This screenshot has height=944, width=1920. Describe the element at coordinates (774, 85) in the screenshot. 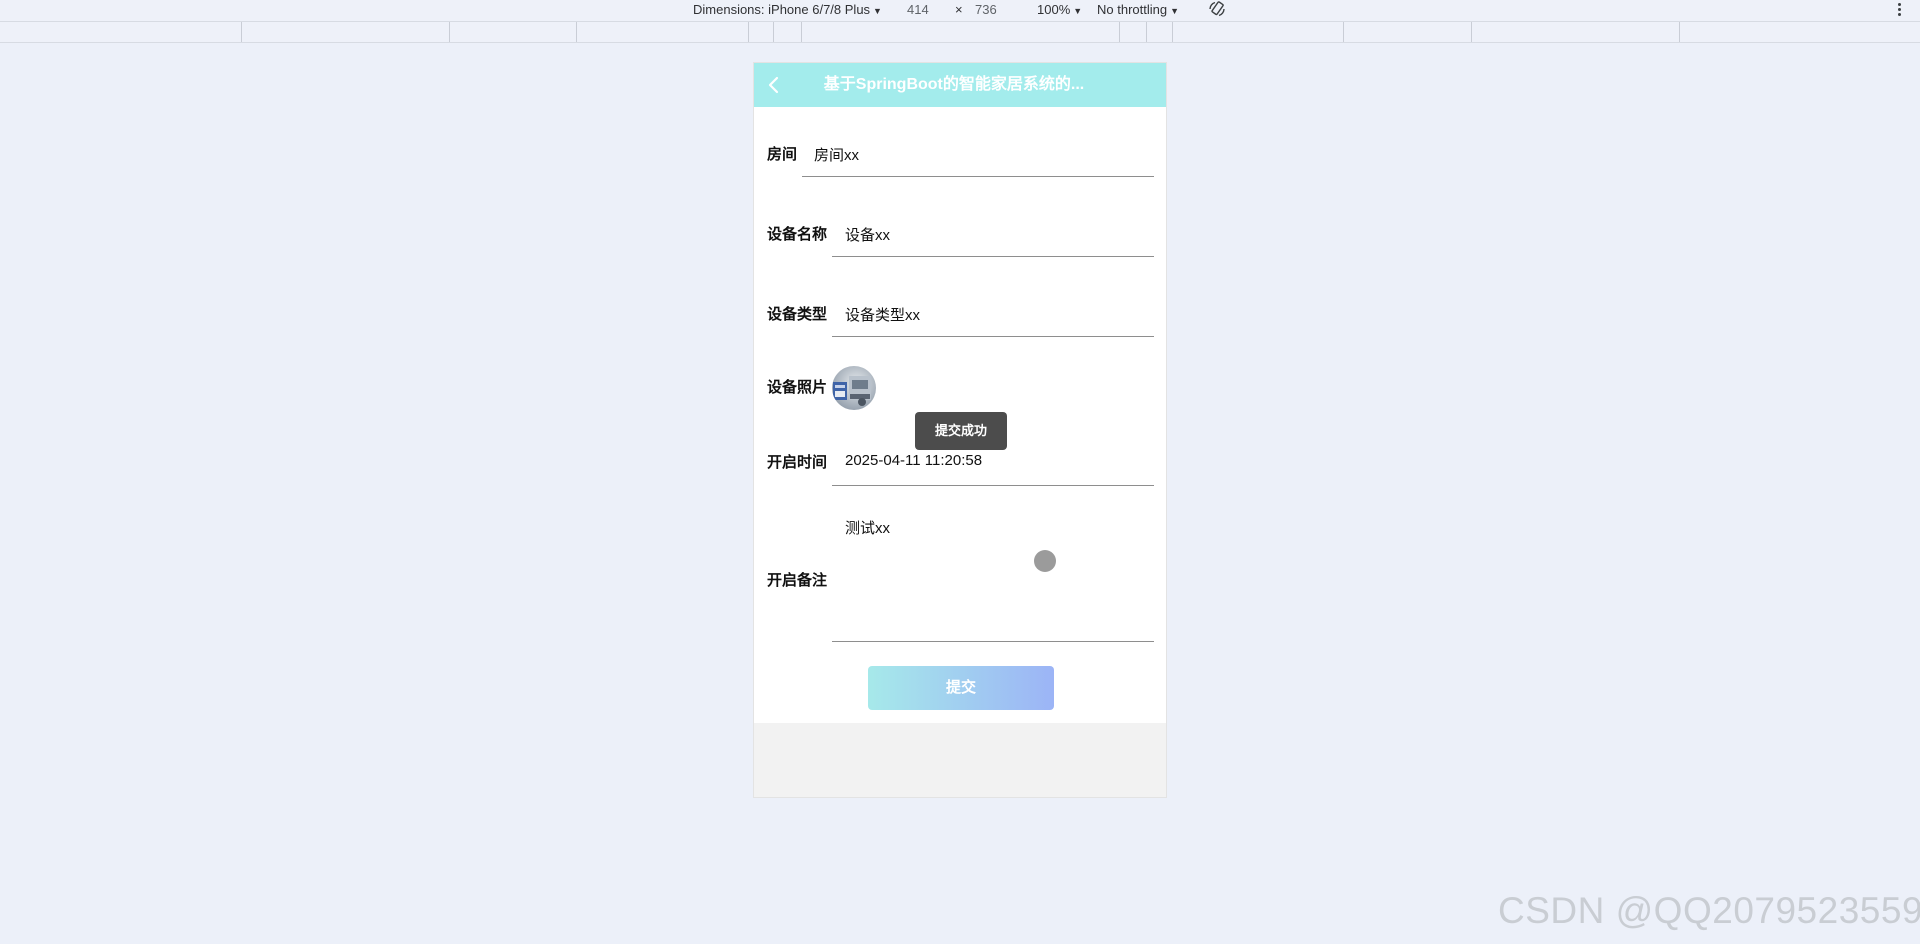

I see `back-chevron-icon` at that location.